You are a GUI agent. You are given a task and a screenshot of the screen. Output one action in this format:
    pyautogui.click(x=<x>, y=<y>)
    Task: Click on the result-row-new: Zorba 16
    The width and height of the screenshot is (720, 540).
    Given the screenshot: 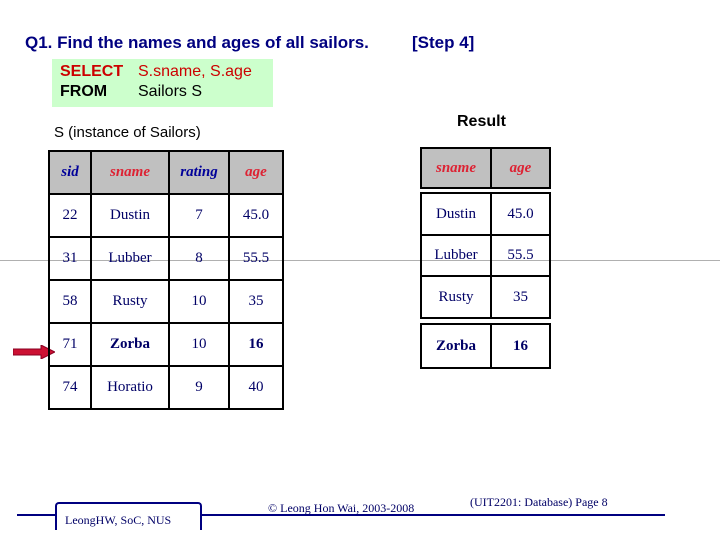 What is the action you would take?
    pyautogui.click(x=485, y=346)
    